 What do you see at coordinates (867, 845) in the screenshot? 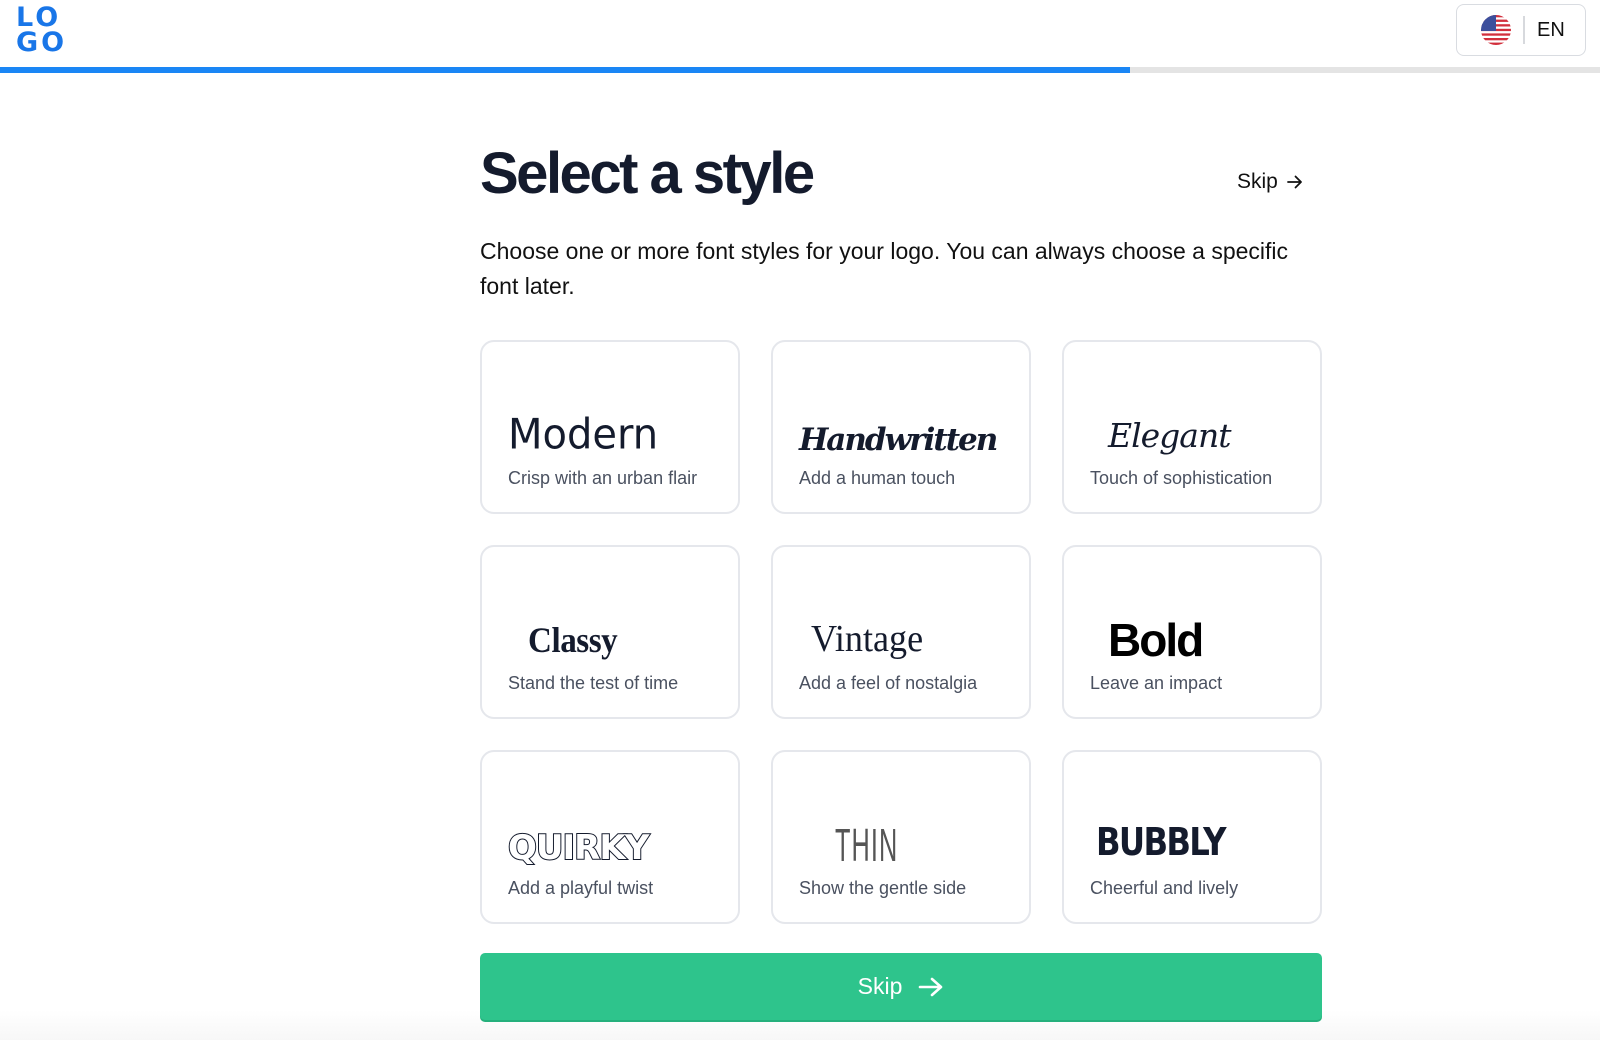
I see `style-name: THIN` at bounding box center [867, 845].